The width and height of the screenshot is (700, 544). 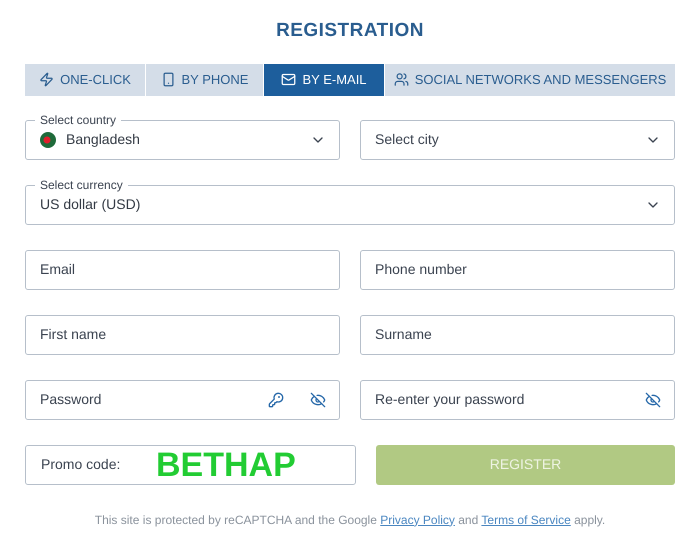 I want to click on placeholder-text: First name, so click(x=74, y=334).